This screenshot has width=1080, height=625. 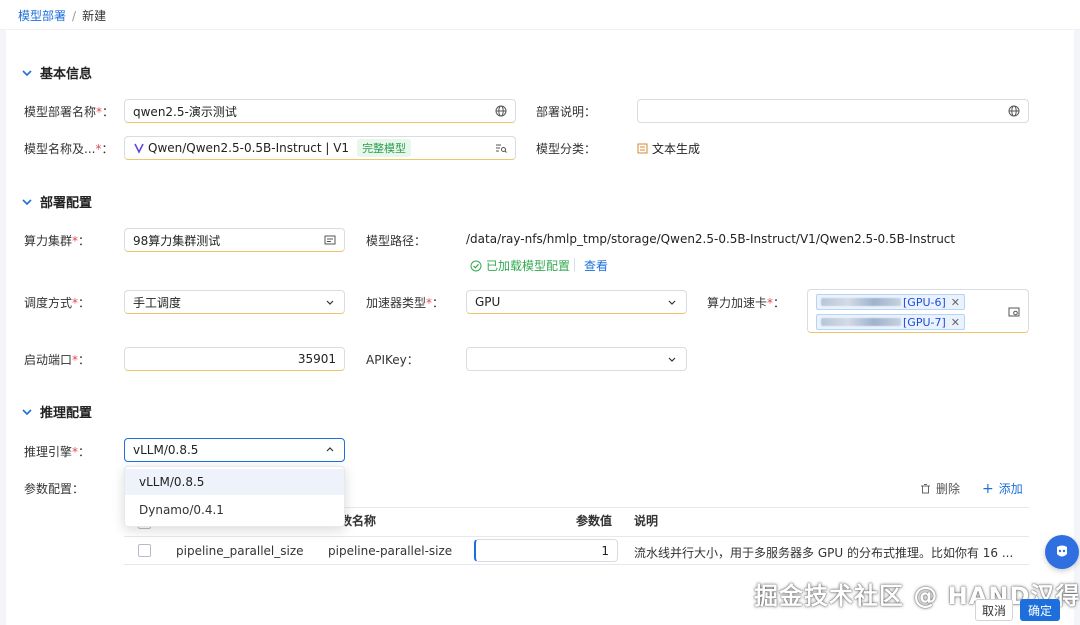 I want to click on model-deploy-name-label: 模型部署名称*：, so click(x=69, y=112).